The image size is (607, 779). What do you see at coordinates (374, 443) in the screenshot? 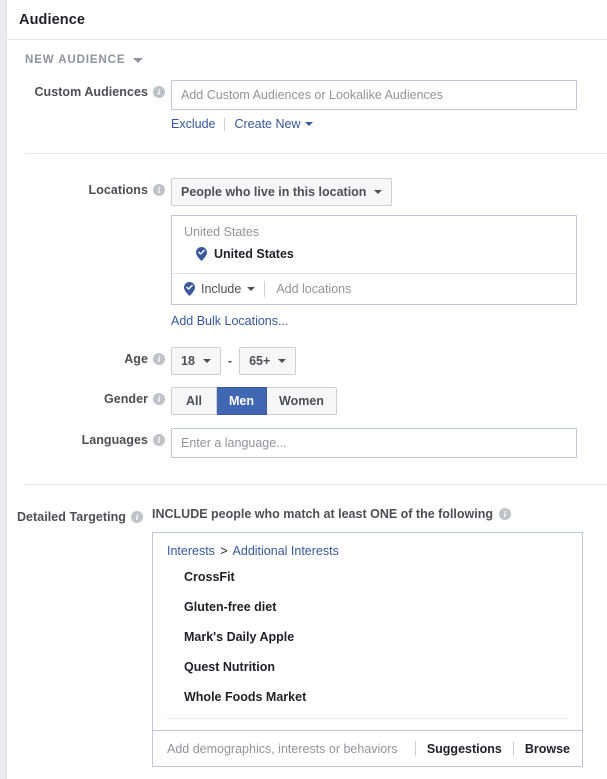
I see `languages-input` at bounding box center [374, 443].